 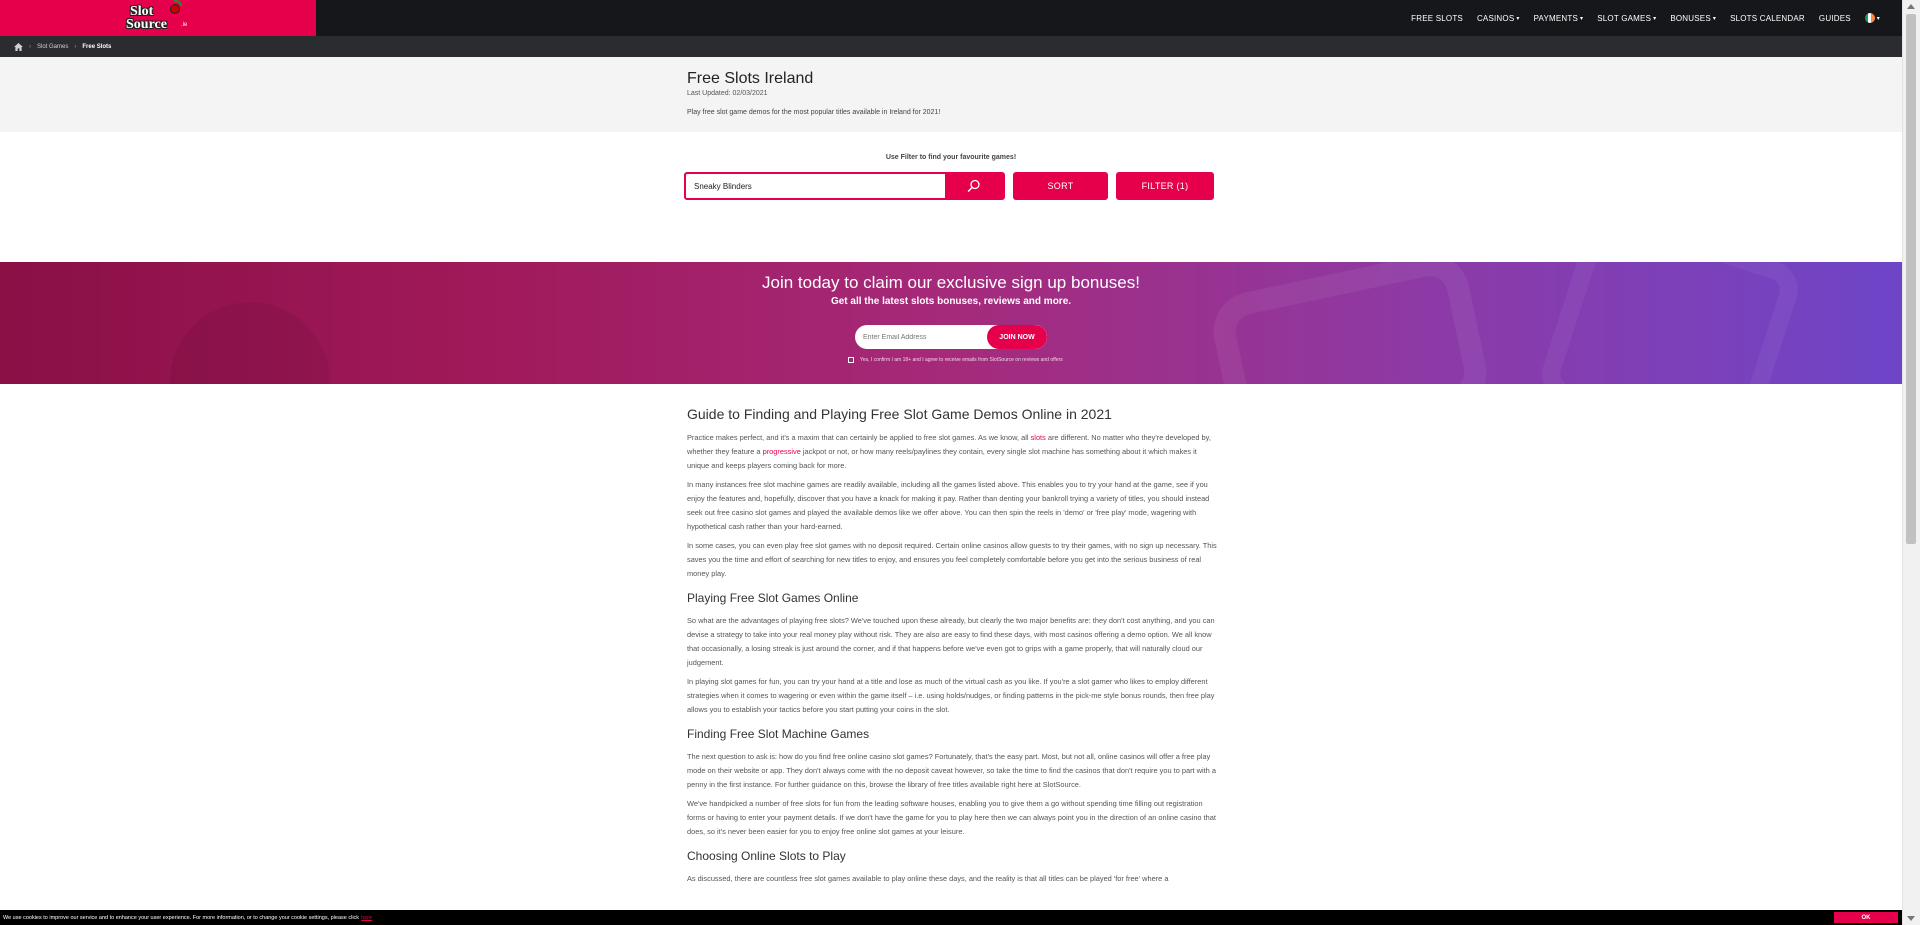 I want to click on join-now-button: JOIN NOW, so click(x=1017, y=337).